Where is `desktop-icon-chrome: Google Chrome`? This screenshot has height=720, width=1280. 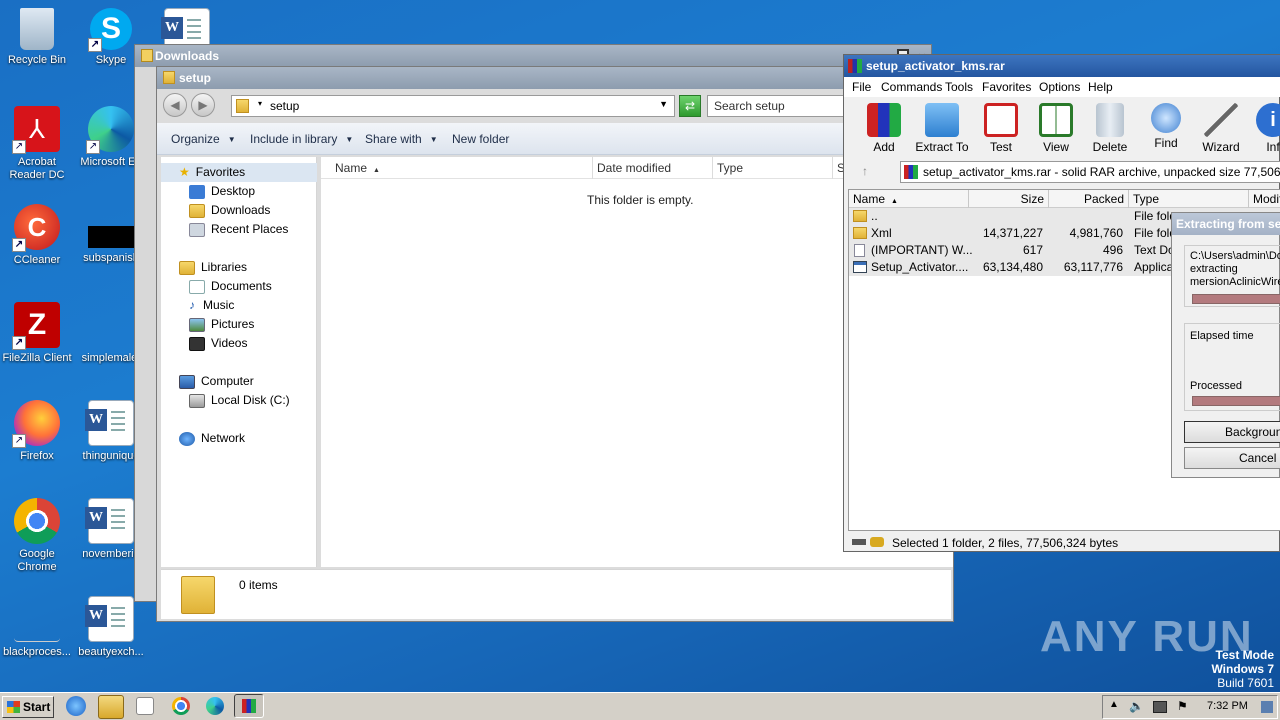
desktop-icon-chrome: Google Chrome is located at coordinates (37, 536).